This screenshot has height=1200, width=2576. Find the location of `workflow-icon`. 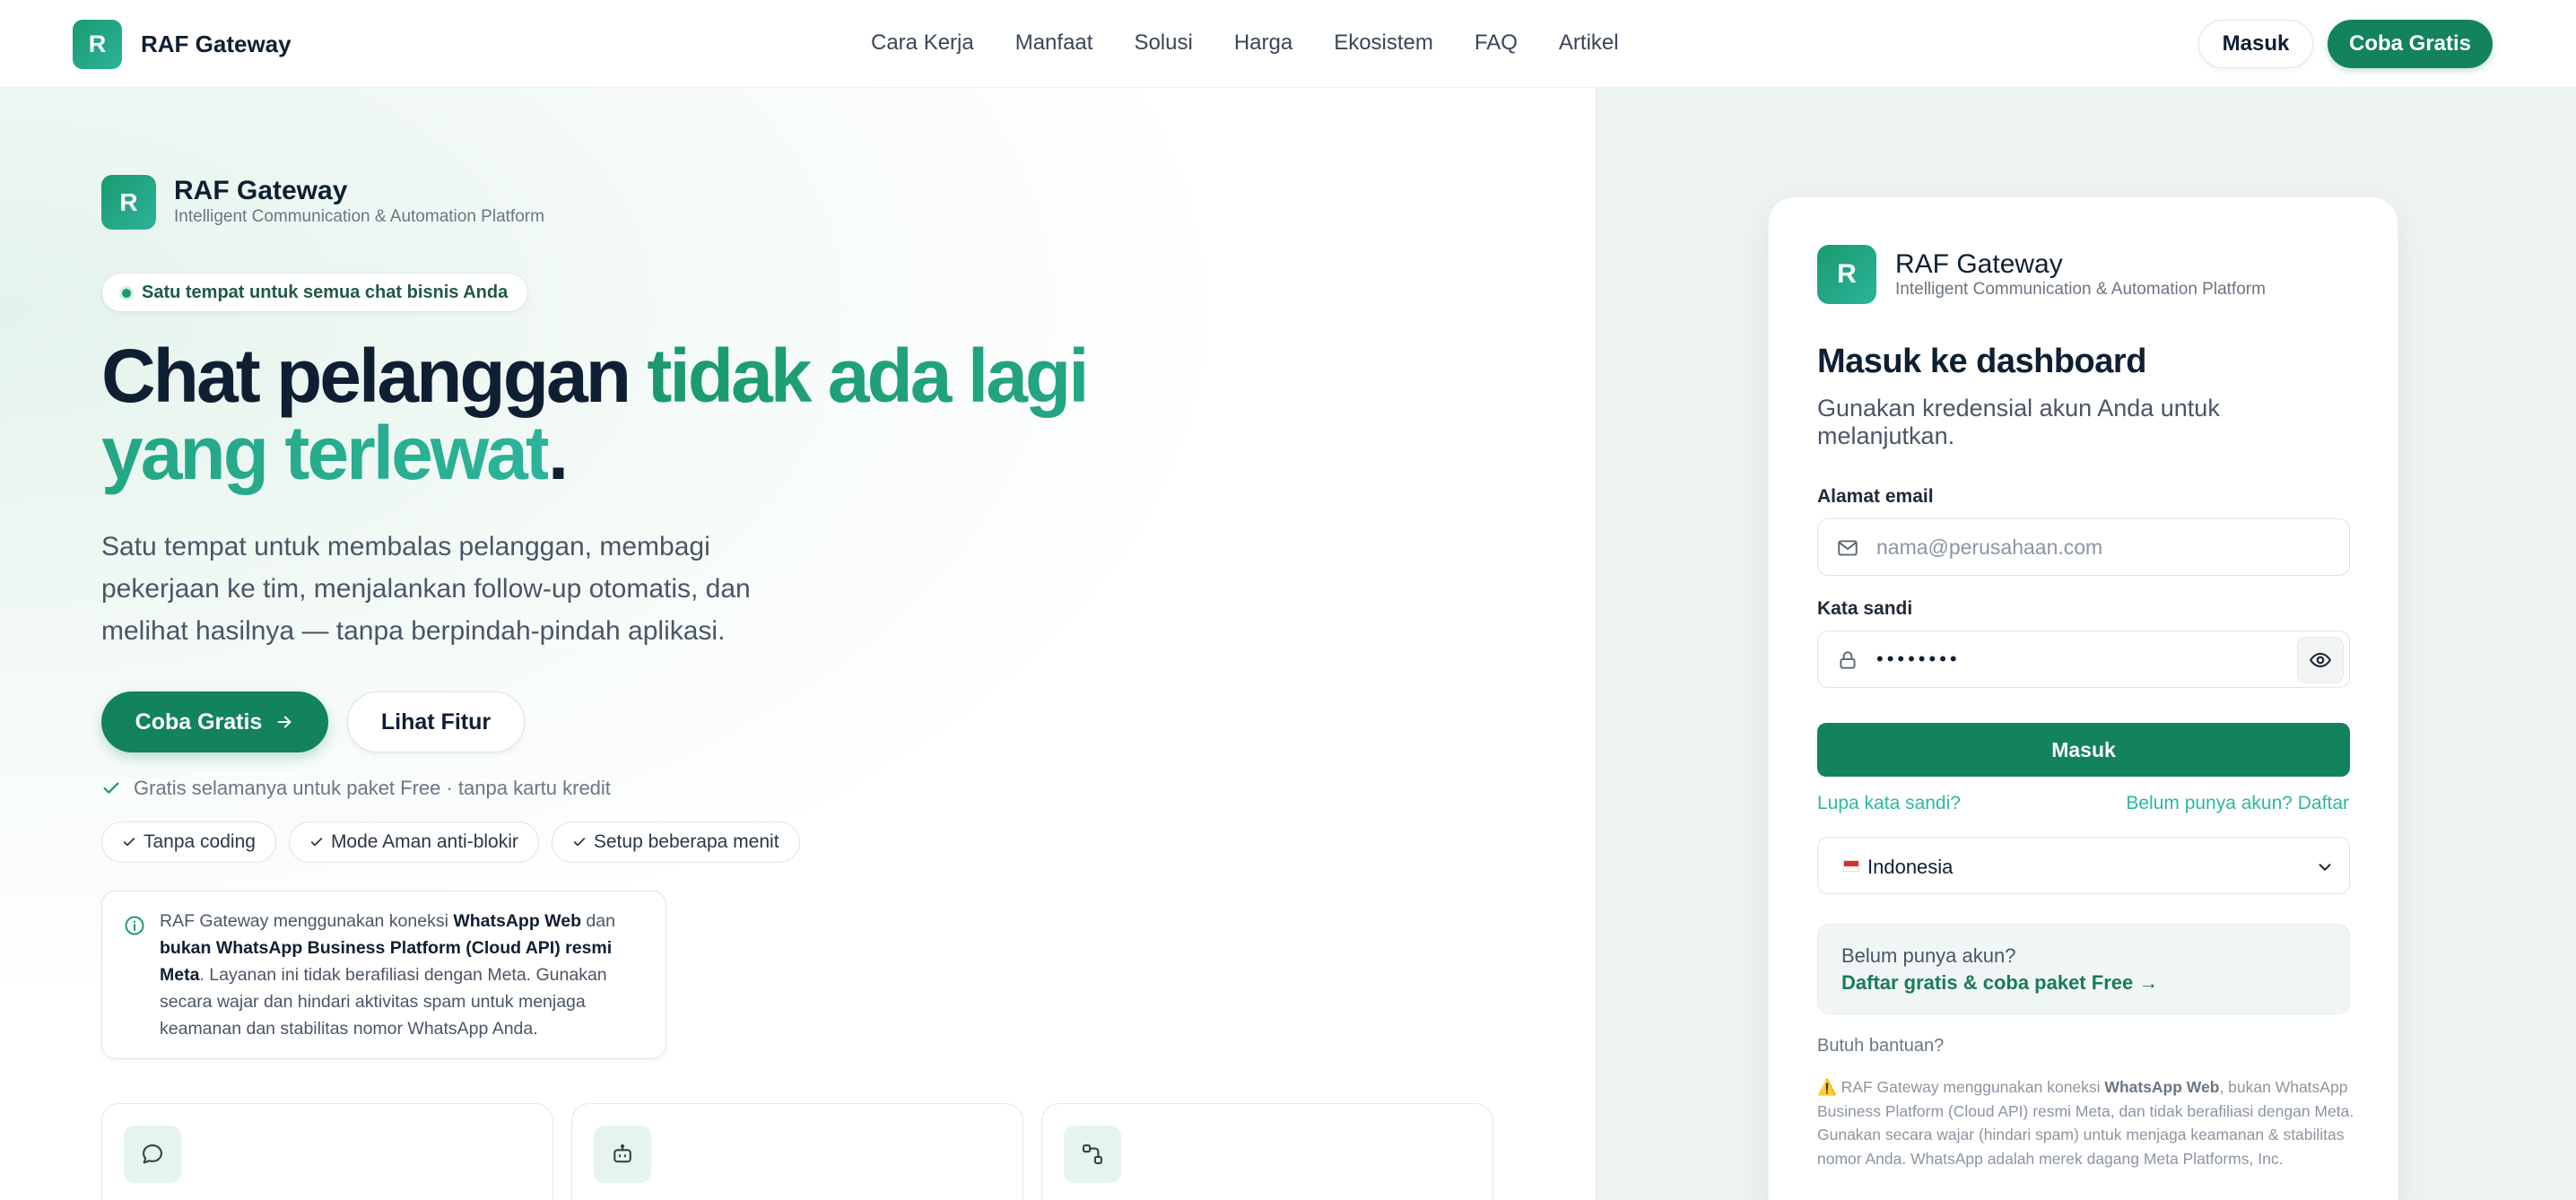

workflow-icon is located at coordinates (1092, 1154).